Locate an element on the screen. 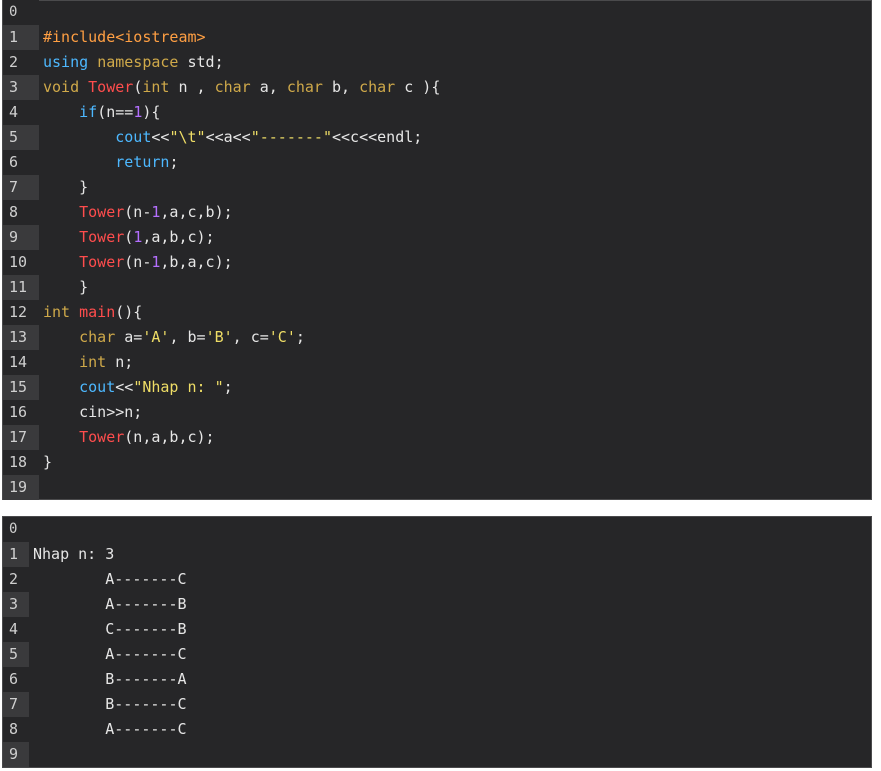  code-token: b, is located at coordinates (341, 87).